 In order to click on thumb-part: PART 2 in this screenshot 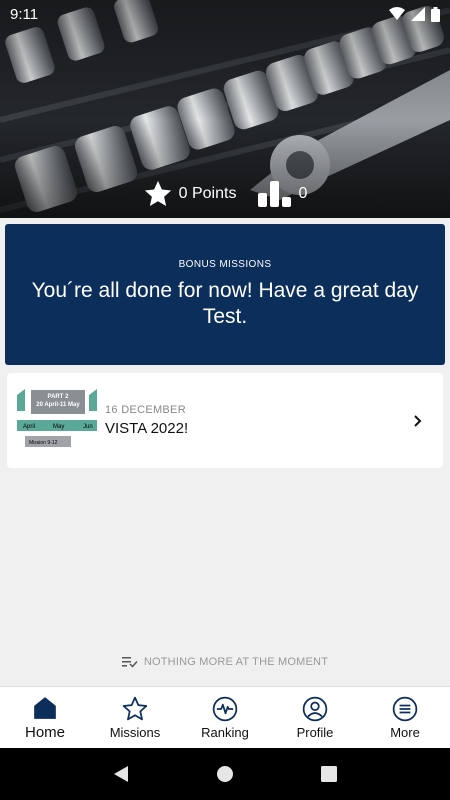, I will do `click(59, 397)`.